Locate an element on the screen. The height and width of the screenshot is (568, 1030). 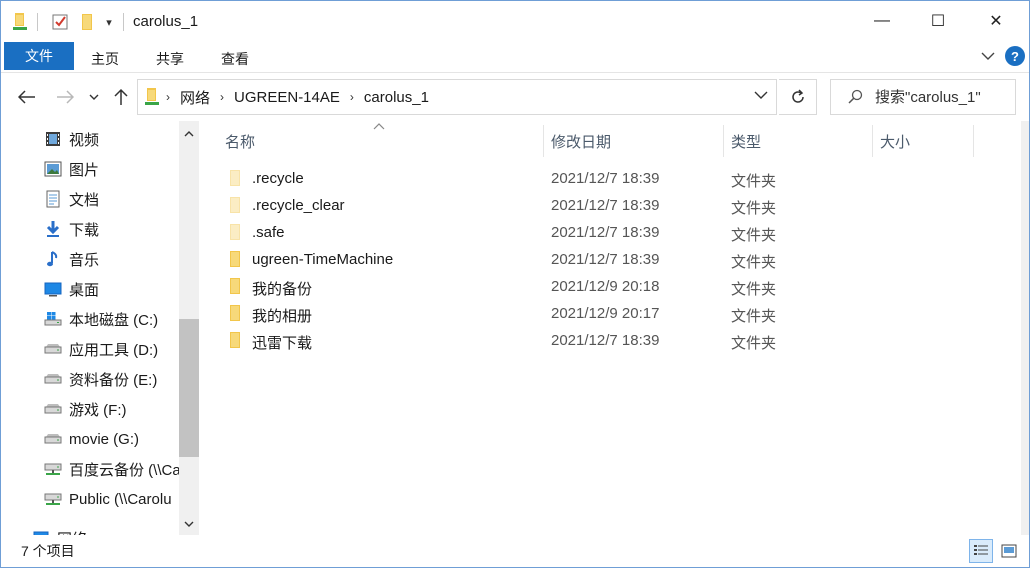
details-view-icon is located at coordinates (981, 550).